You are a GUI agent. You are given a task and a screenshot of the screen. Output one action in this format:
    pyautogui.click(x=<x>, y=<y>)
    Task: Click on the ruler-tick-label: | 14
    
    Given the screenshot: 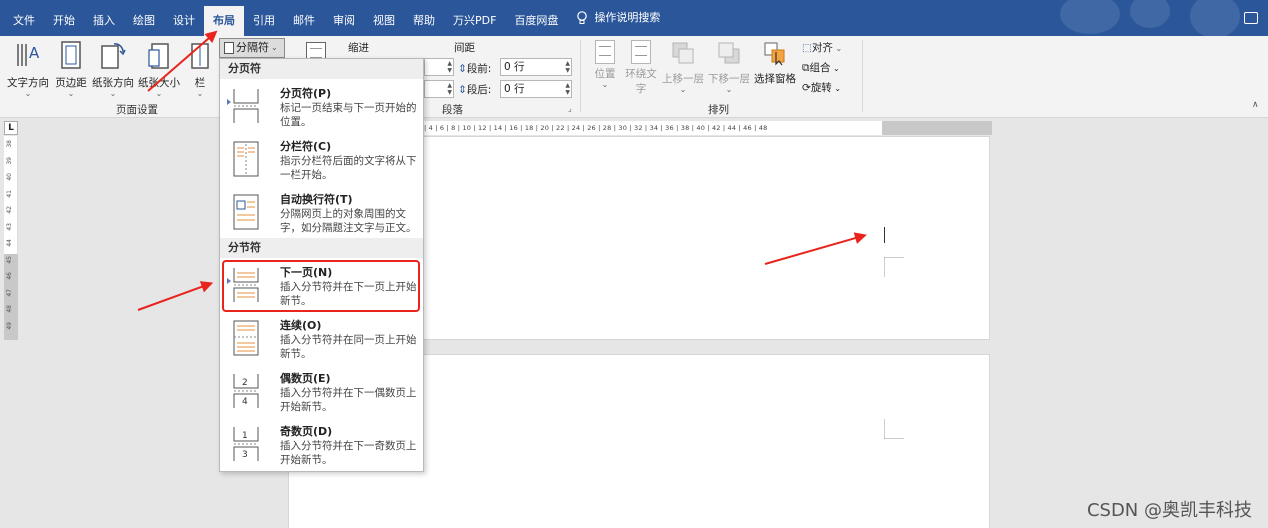 What is the action you would take?
    pyautogui.click(x=496, y=128)
    